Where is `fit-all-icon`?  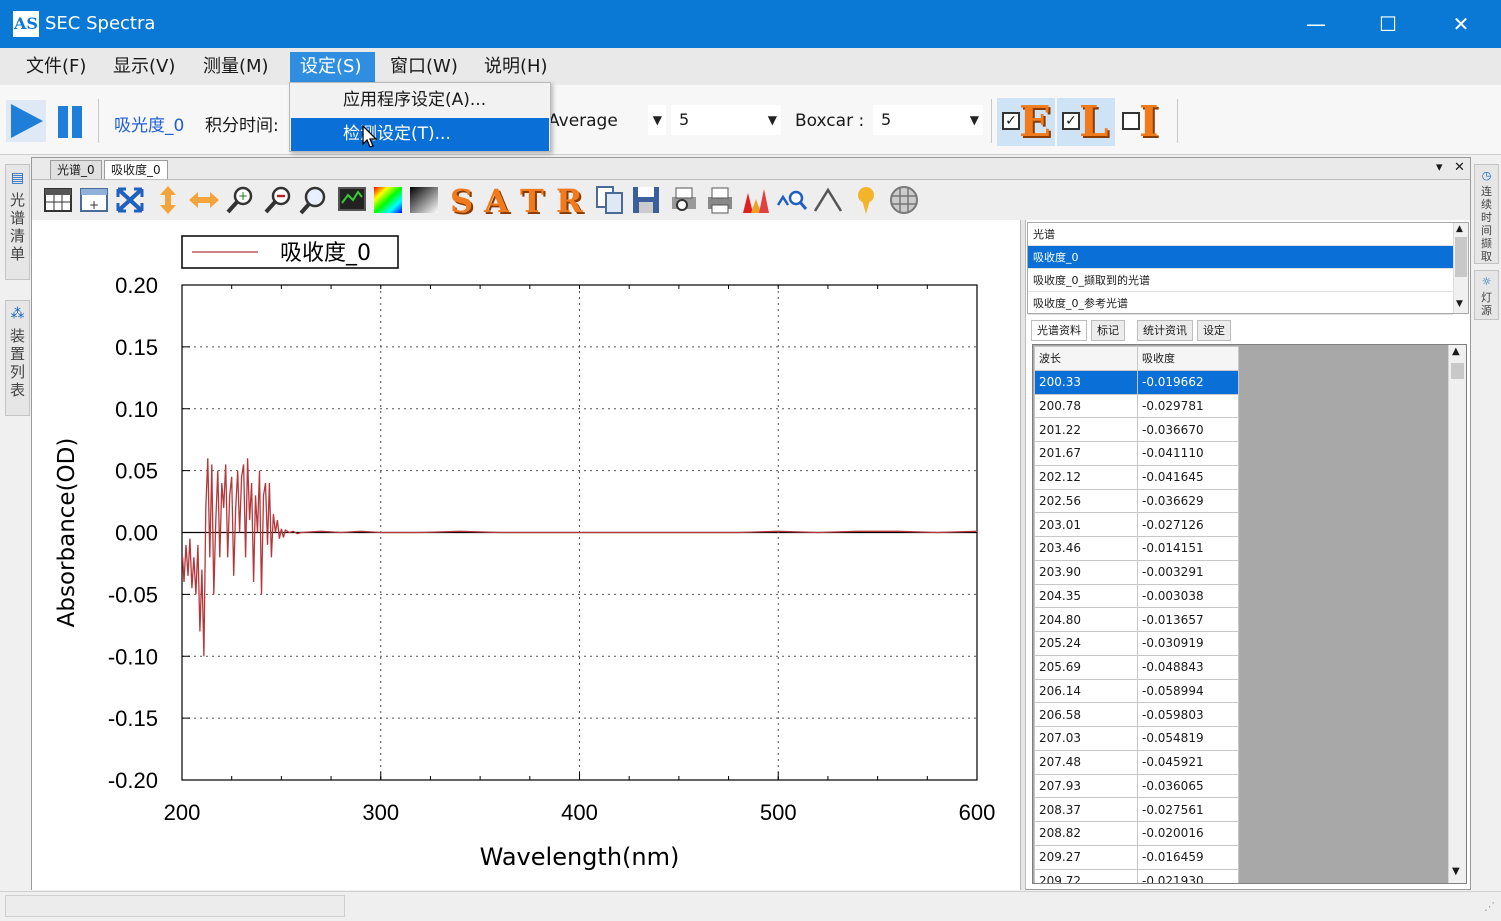
fit-all-icon is located at coordinates (130, 200).